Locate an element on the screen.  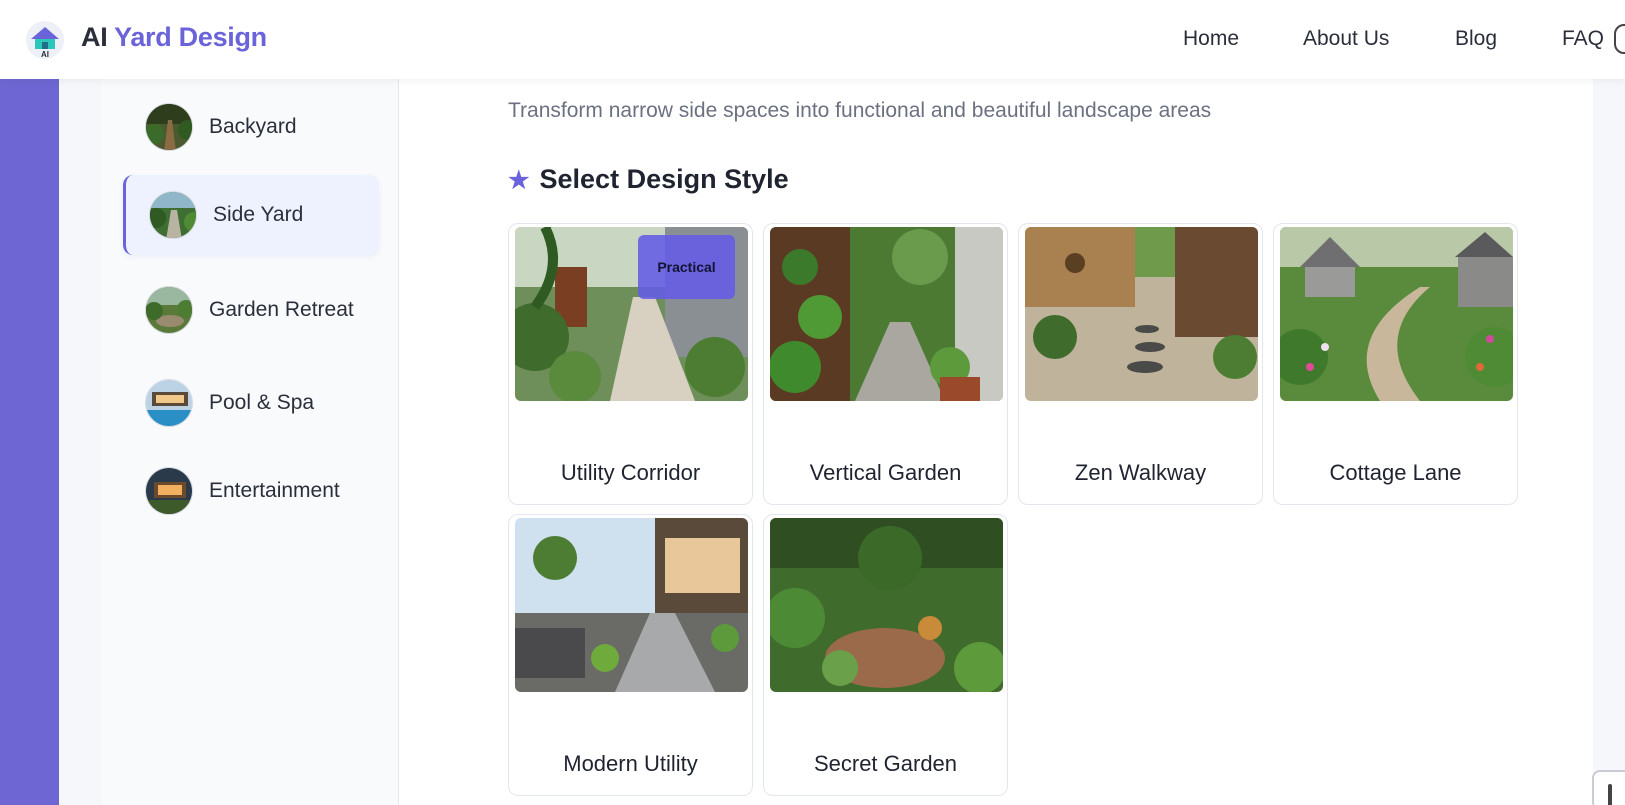
section-heading: ★ Select Design Style is located at coordinates (648, 179).